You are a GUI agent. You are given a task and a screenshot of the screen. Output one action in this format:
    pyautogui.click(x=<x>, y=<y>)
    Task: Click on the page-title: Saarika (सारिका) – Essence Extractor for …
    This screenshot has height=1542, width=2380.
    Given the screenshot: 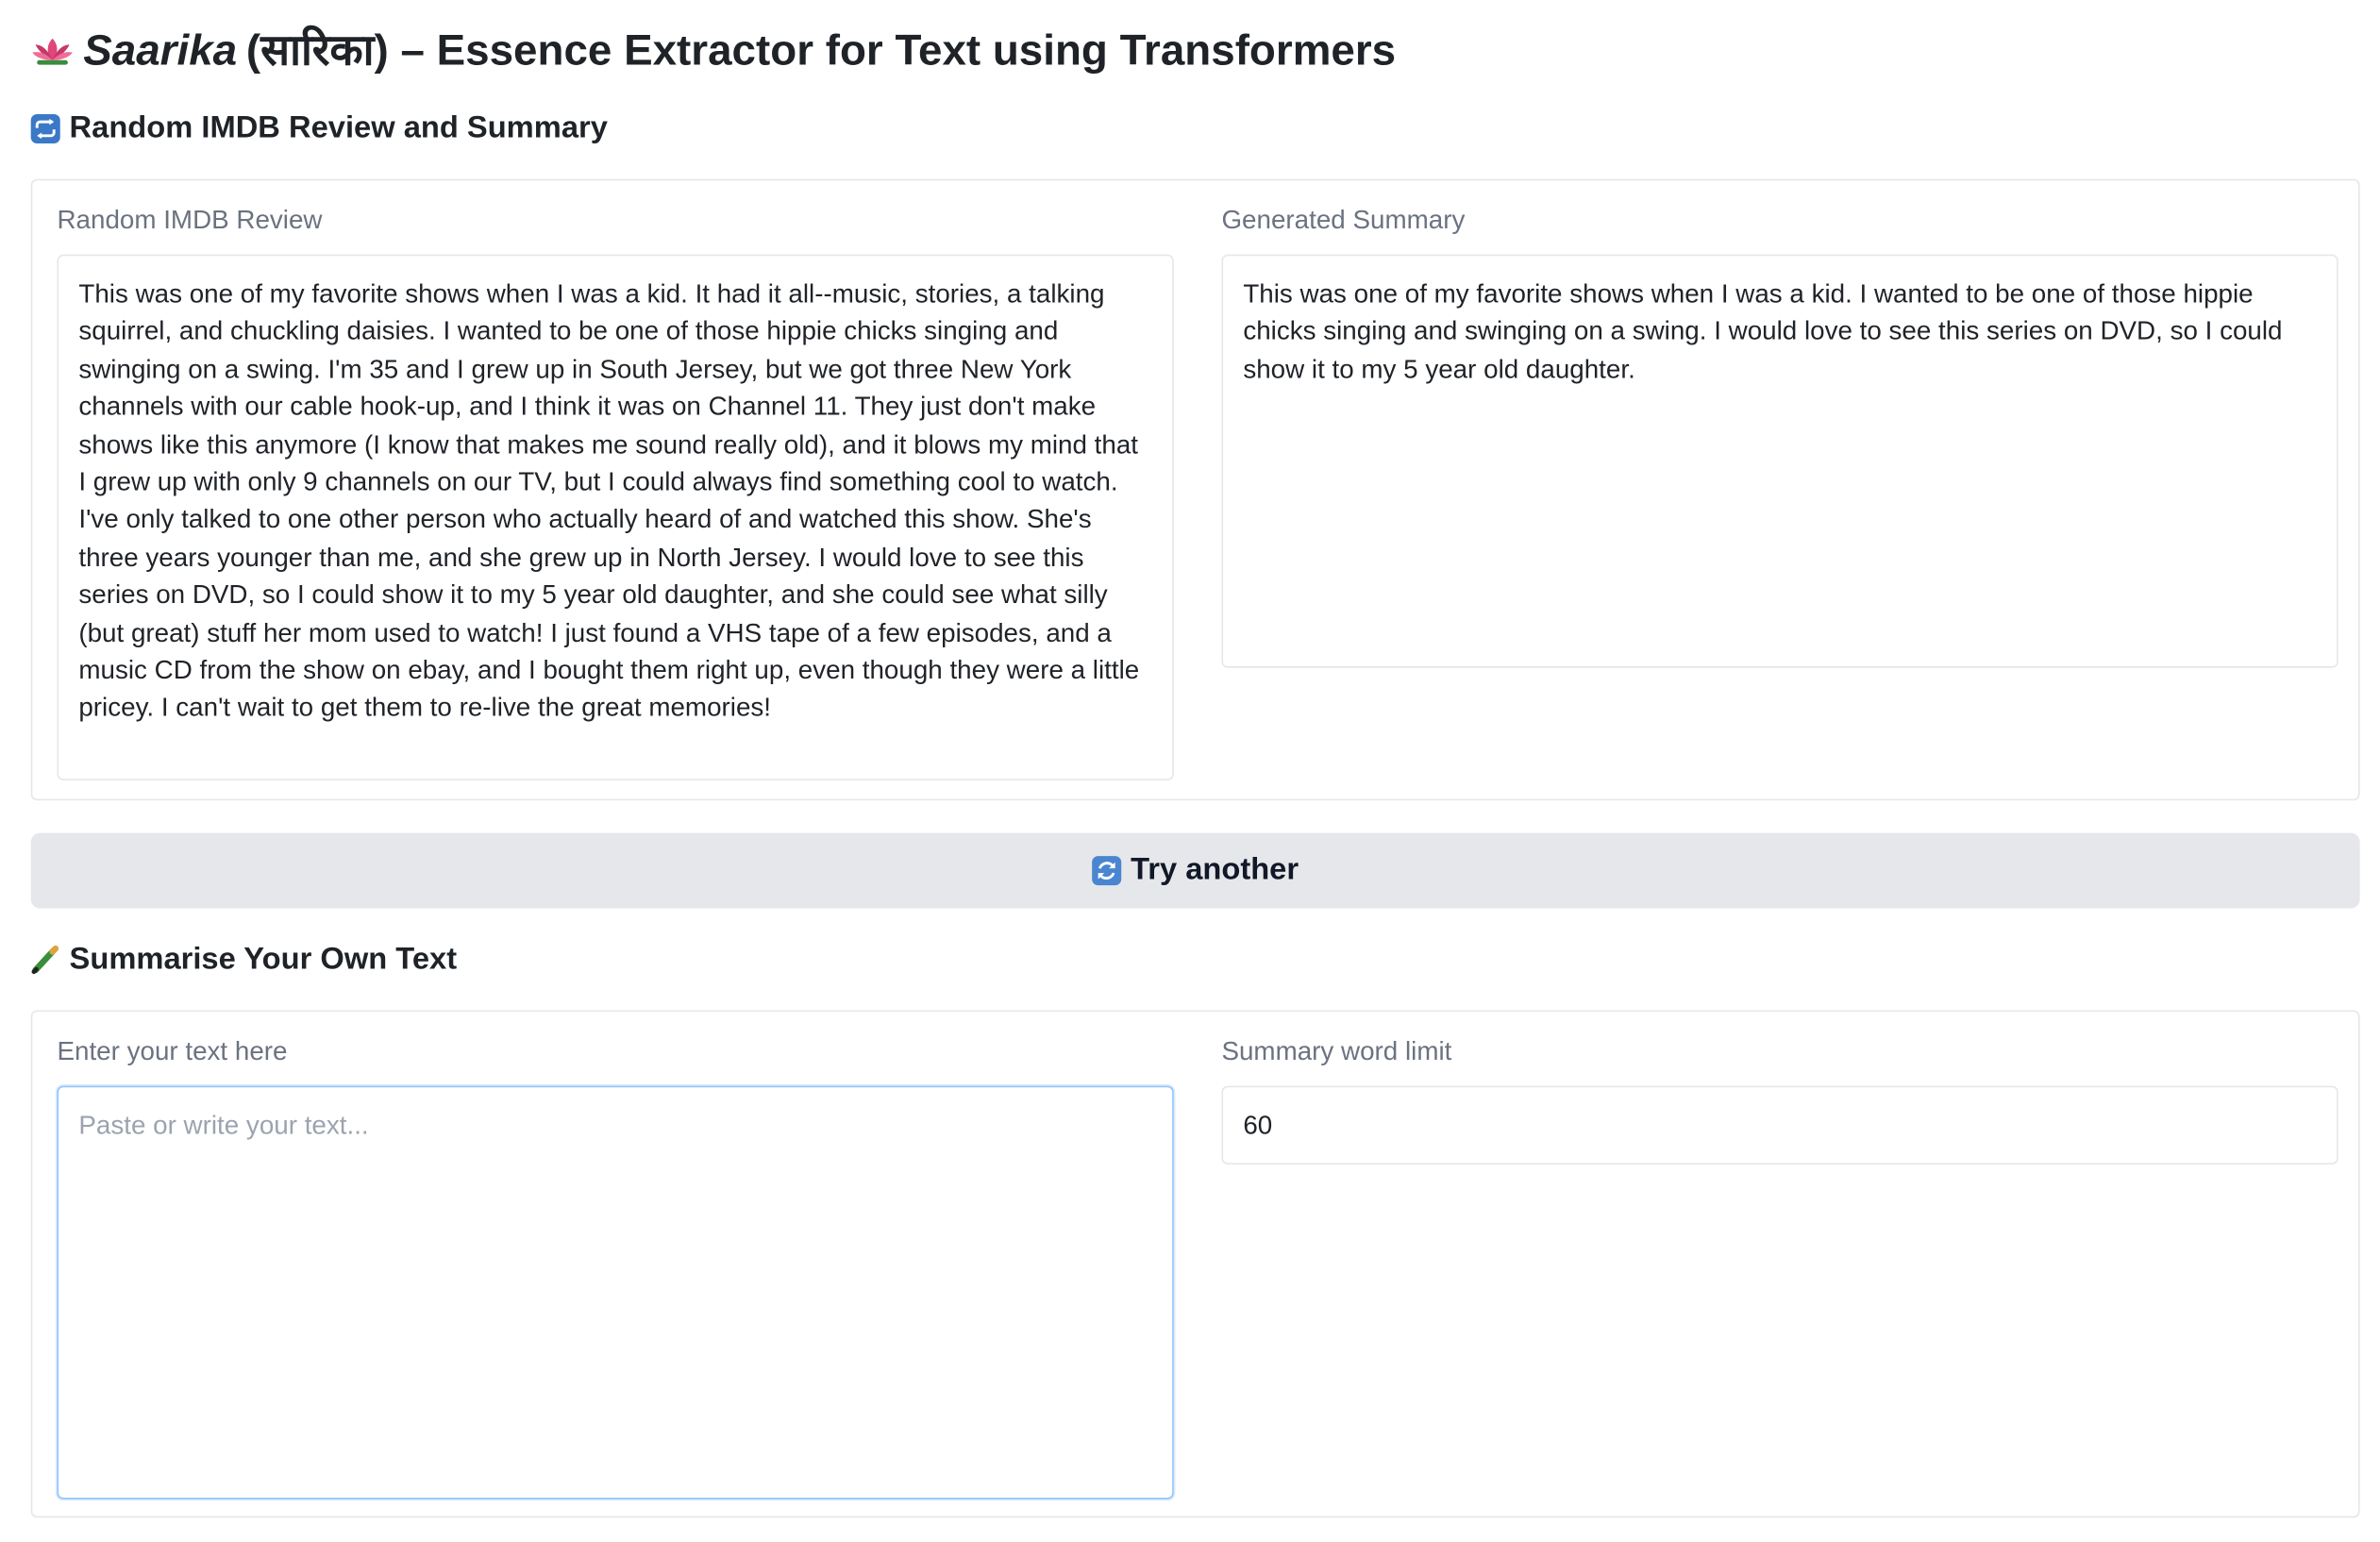 What is the action you would take?
    pyautogui.click(x=713, y=51)
    